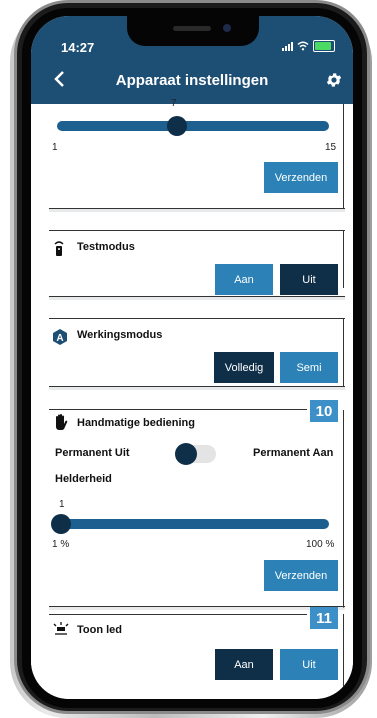 The image size is (377, 718). Describe the element at coordinates (192, 60) in the screenshot. I see `app-header: 14:27 Apparaat instellingen` at that location.